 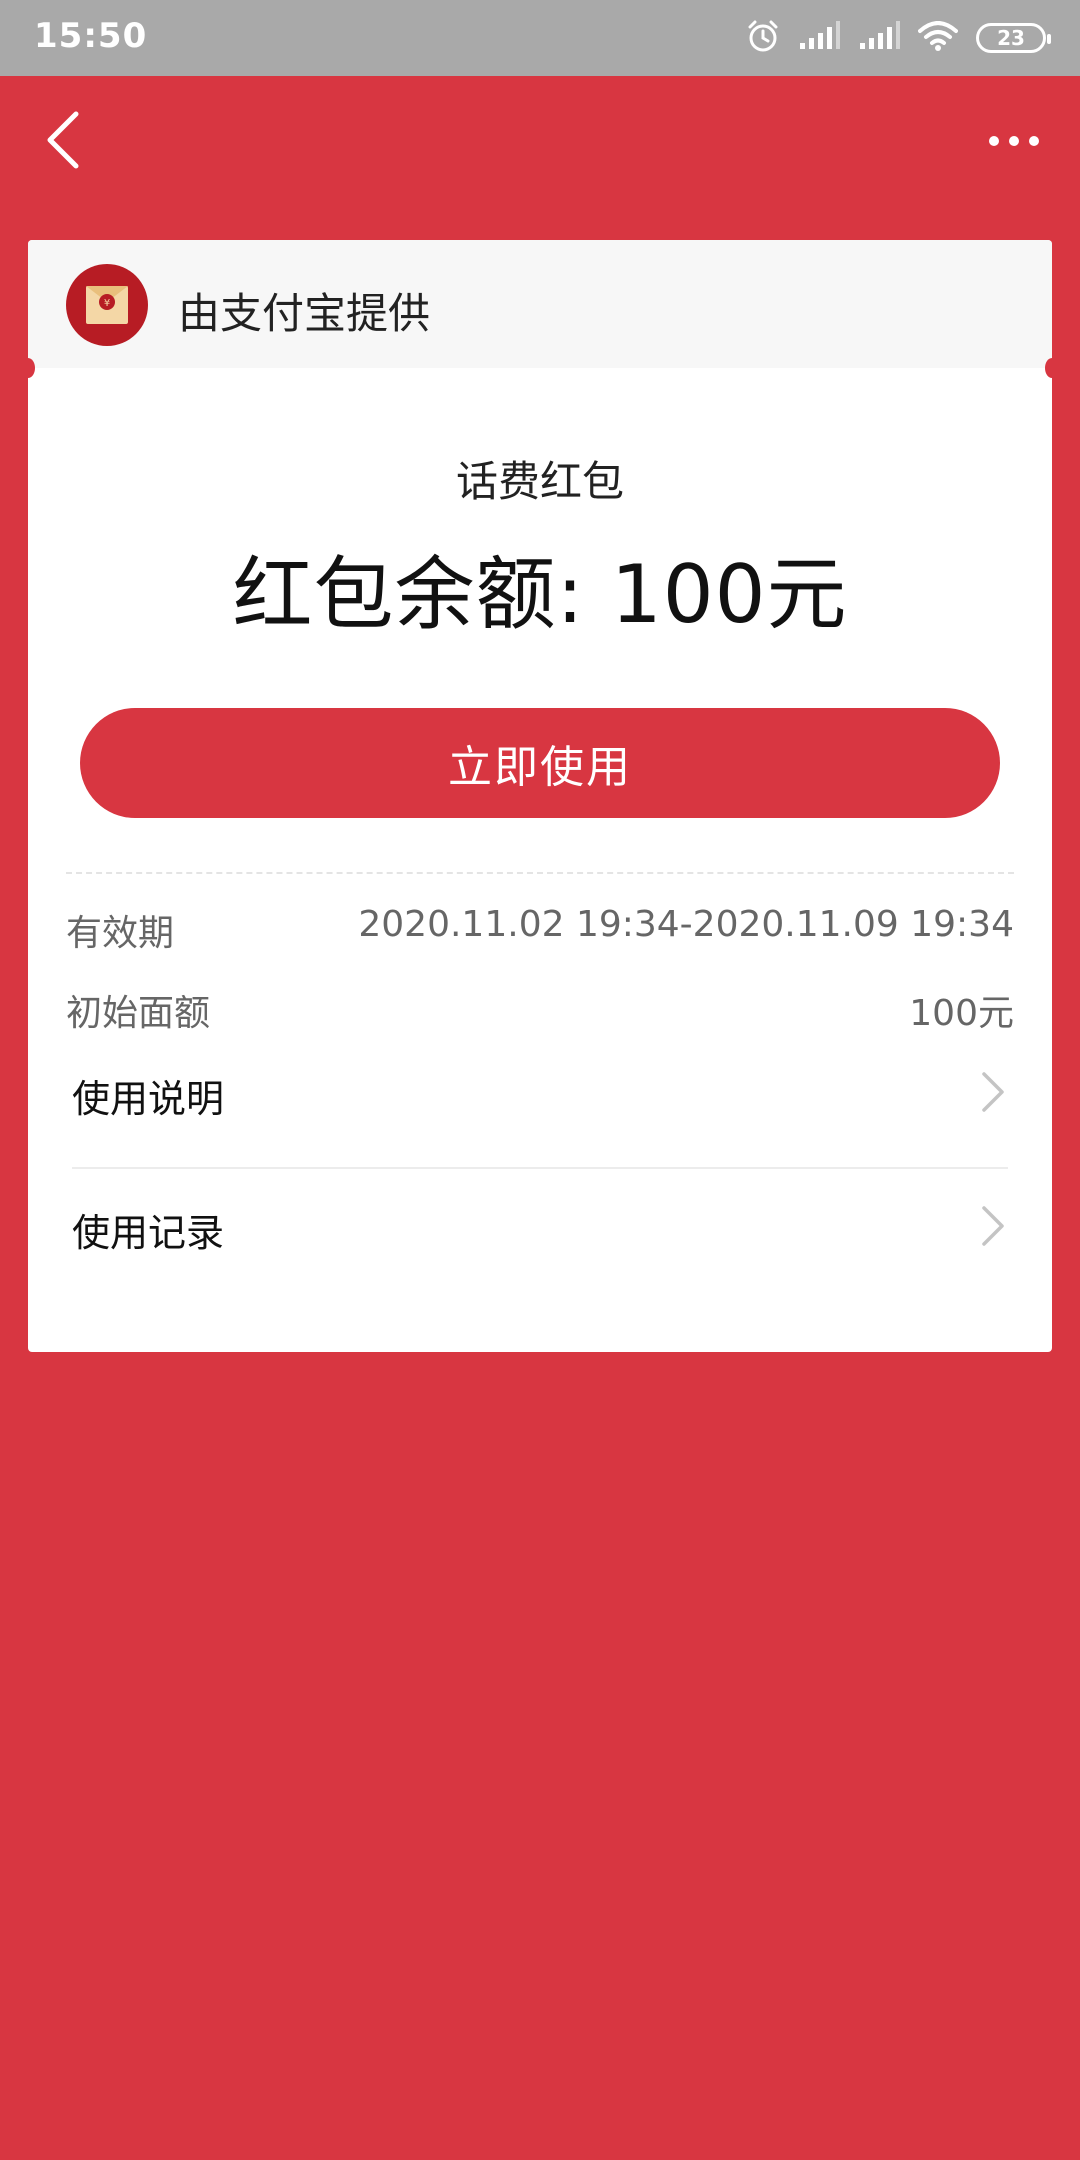 I want to click on provider-logo: ¥, so click(x=107, y=305).